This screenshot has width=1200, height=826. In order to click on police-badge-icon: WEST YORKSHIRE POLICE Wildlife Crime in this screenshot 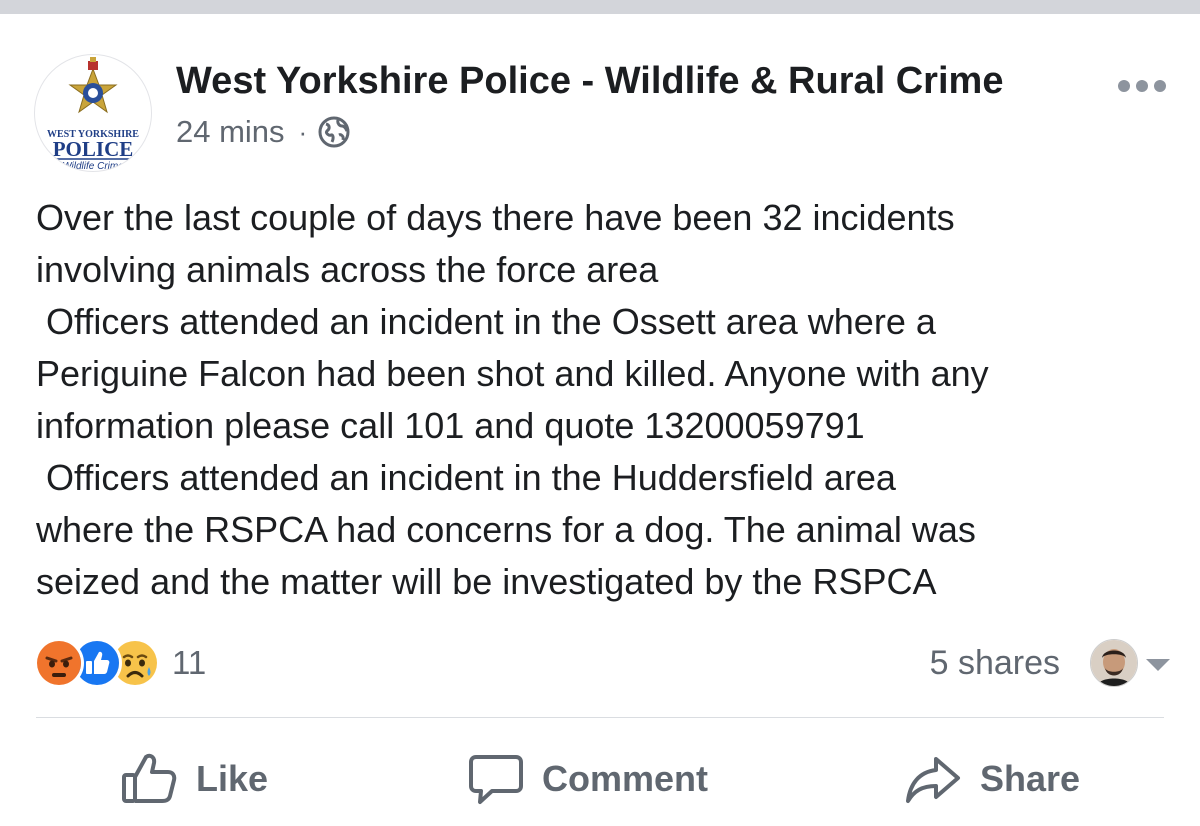, I will do `click(93, 114)`.